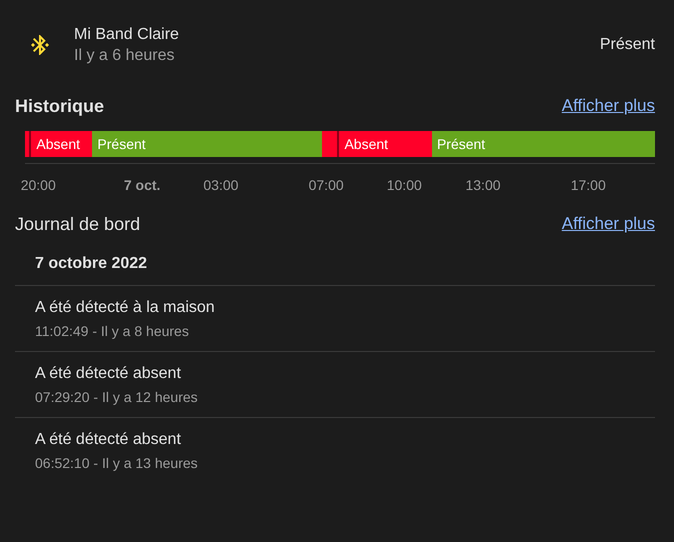  I want to click on log-time: 07:29:20 - Il y a 12 heures, so click(117, 397).